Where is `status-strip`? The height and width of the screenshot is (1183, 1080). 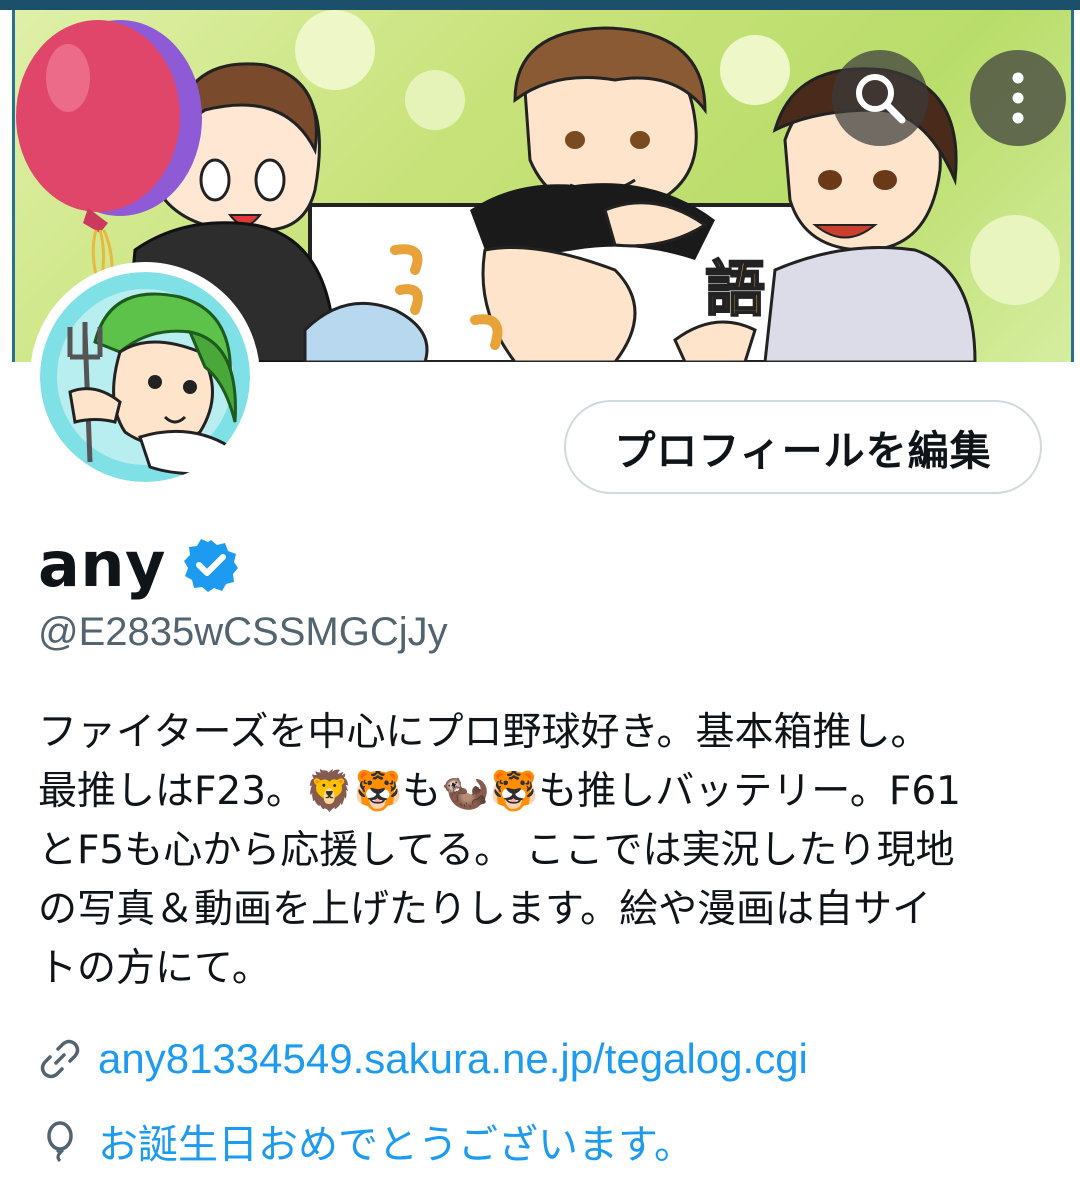
status-strip is located at coordinates (540, 5).